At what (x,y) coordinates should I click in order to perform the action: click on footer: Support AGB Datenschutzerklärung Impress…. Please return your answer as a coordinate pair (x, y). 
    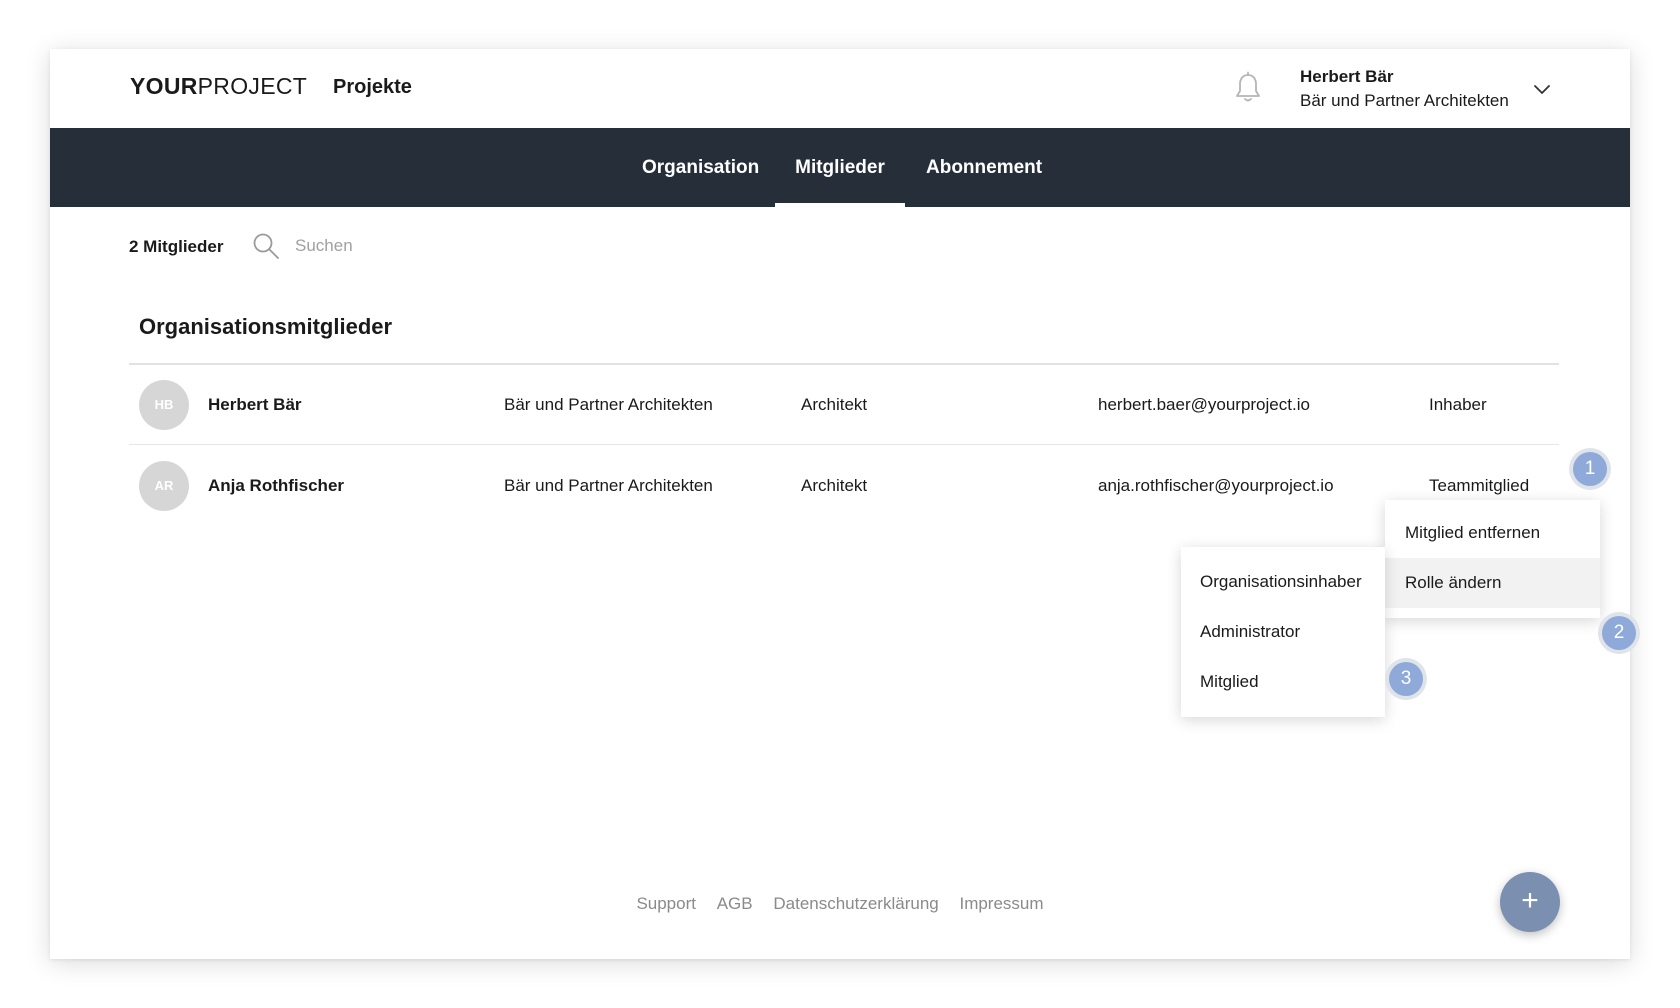
    Looking at the image, I should click on (840, 904).